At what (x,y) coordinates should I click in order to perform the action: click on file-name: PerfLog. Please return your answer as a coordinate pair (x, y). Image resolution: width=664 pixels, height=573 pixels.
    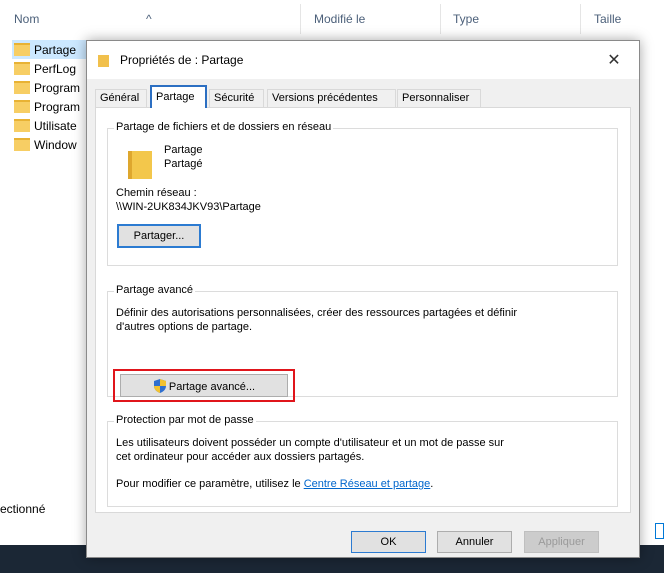
    Looking at the image, I should click on (55, 68).